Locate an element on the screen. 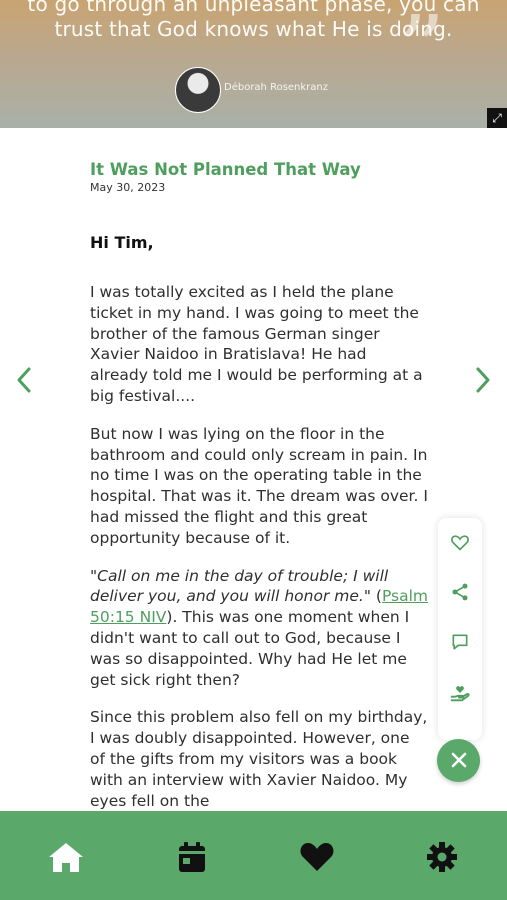 The width and height of the screenshot is (507, 900). action-rail is located at coordinates (460, 629).